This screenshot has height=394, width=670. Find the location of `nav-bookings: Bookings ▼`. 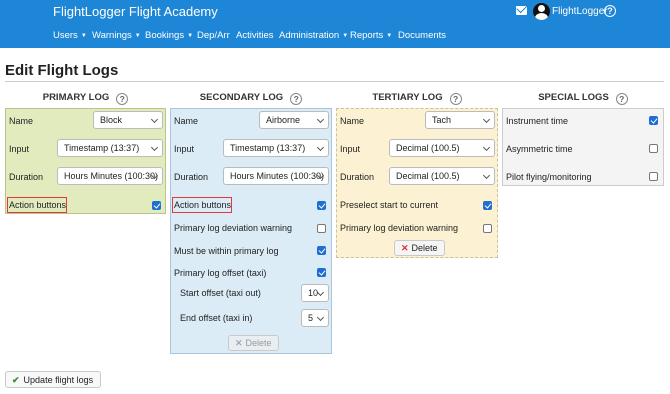

nav-bookings: Bookings ▼ is located at coordinates (169, 35).